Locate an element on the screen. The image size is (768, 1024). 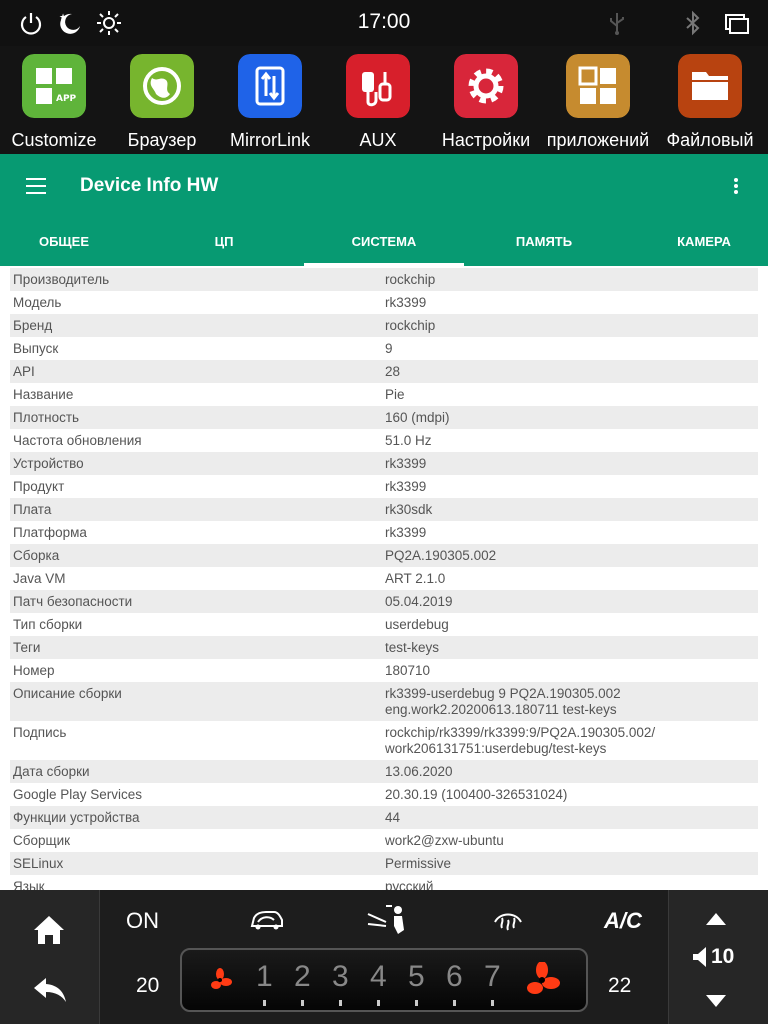
climate-on-button: ON is located at coordinates (142, 921).